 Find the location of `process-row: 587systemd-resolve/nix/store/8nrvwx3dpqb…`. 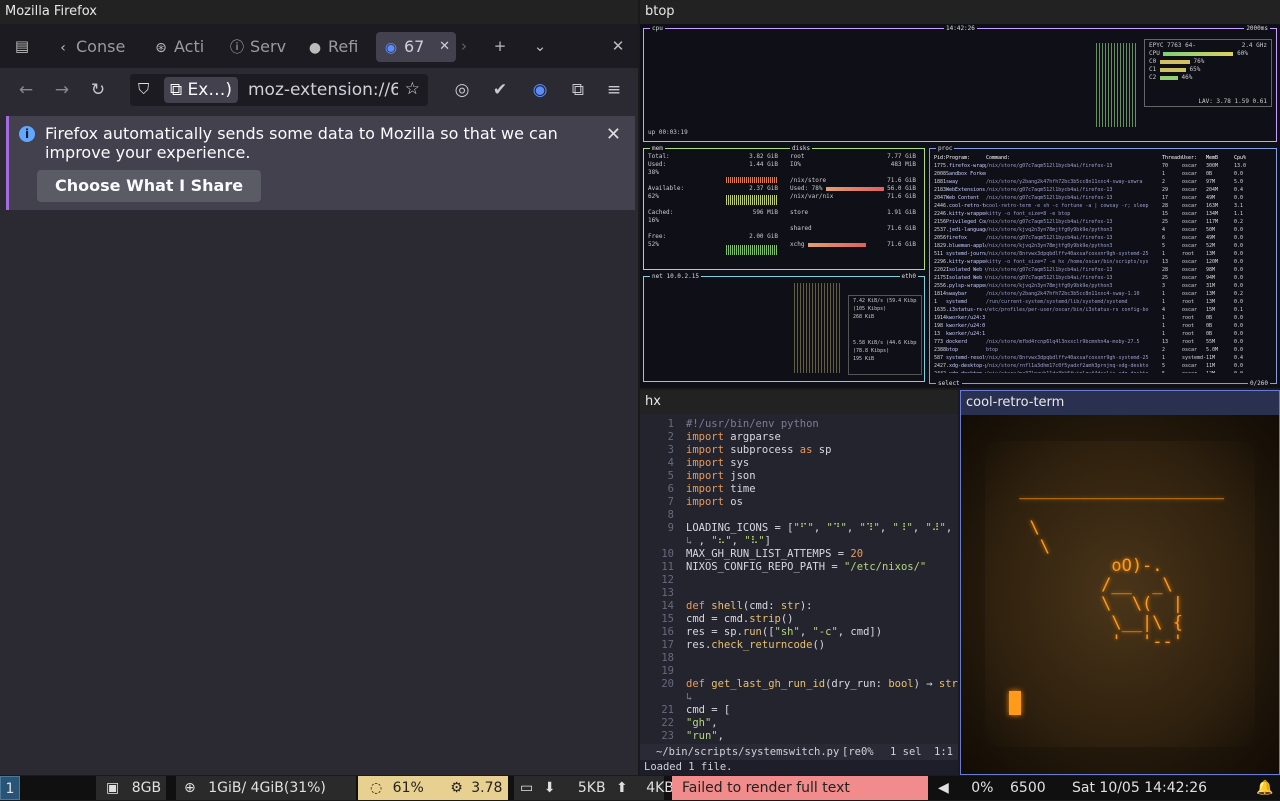

process-row: 587systemd-resolve/nix/store/8nrvwx3dpqb… is located at coordinates (1103, 358).